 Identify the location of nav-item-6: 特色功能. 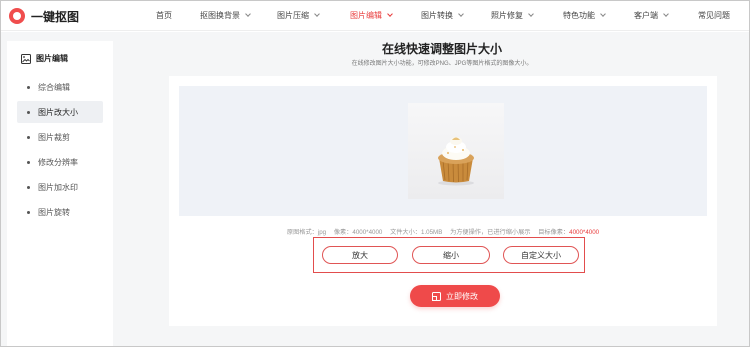
(584, 15).